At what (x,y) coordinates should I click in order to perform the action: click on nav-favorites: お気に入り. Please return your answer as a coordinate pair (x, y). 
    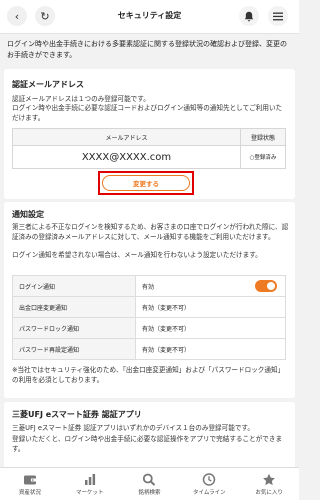
    Looking at the image, I should click on (269, 484).